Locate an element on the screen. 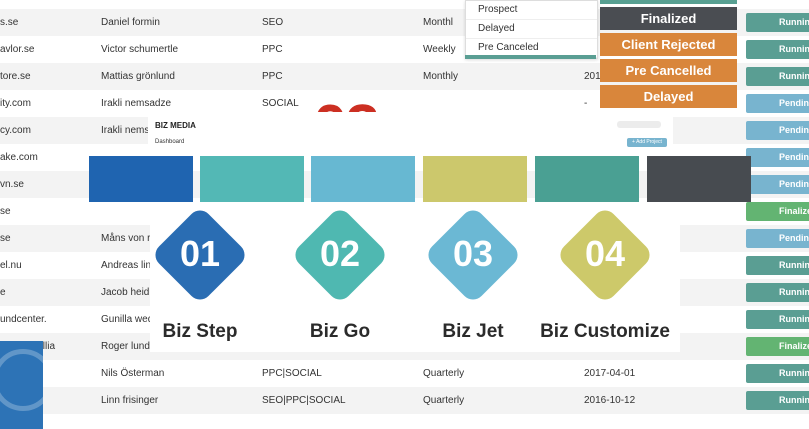  cell-site: cy.com is located at coordinates (15, 130).